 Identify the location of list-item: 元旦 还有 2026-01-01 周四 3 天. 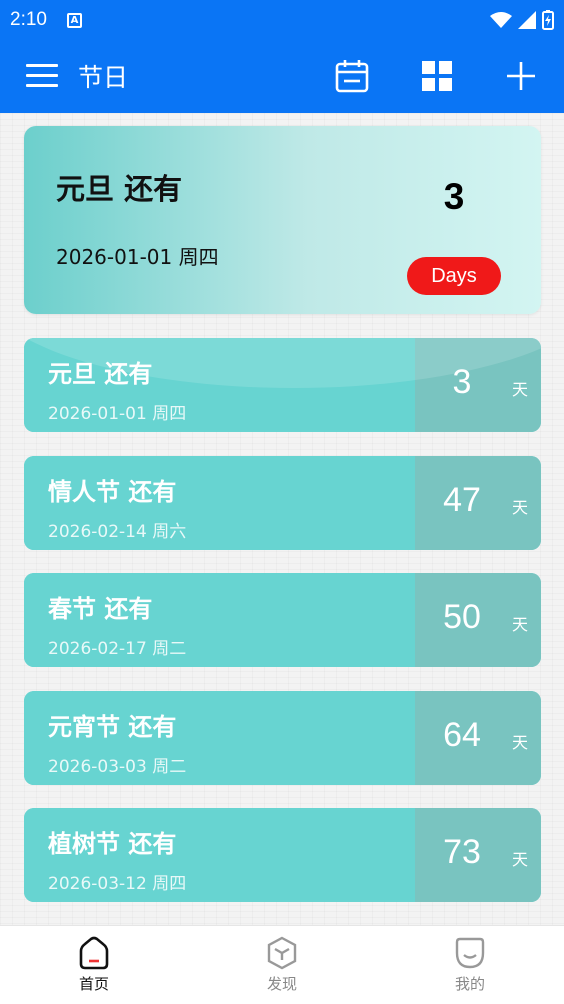
(282, 385).